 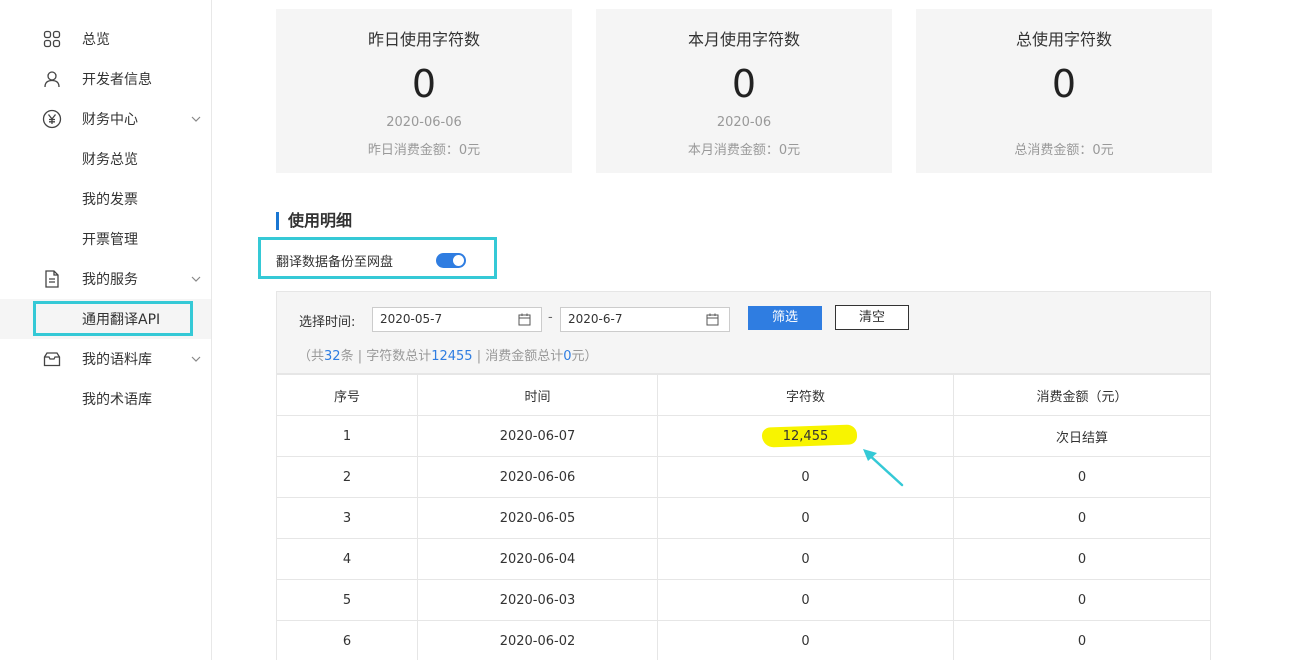 I want to click on sidebar-item-label: 财务总览, so click(x=110, y=160).